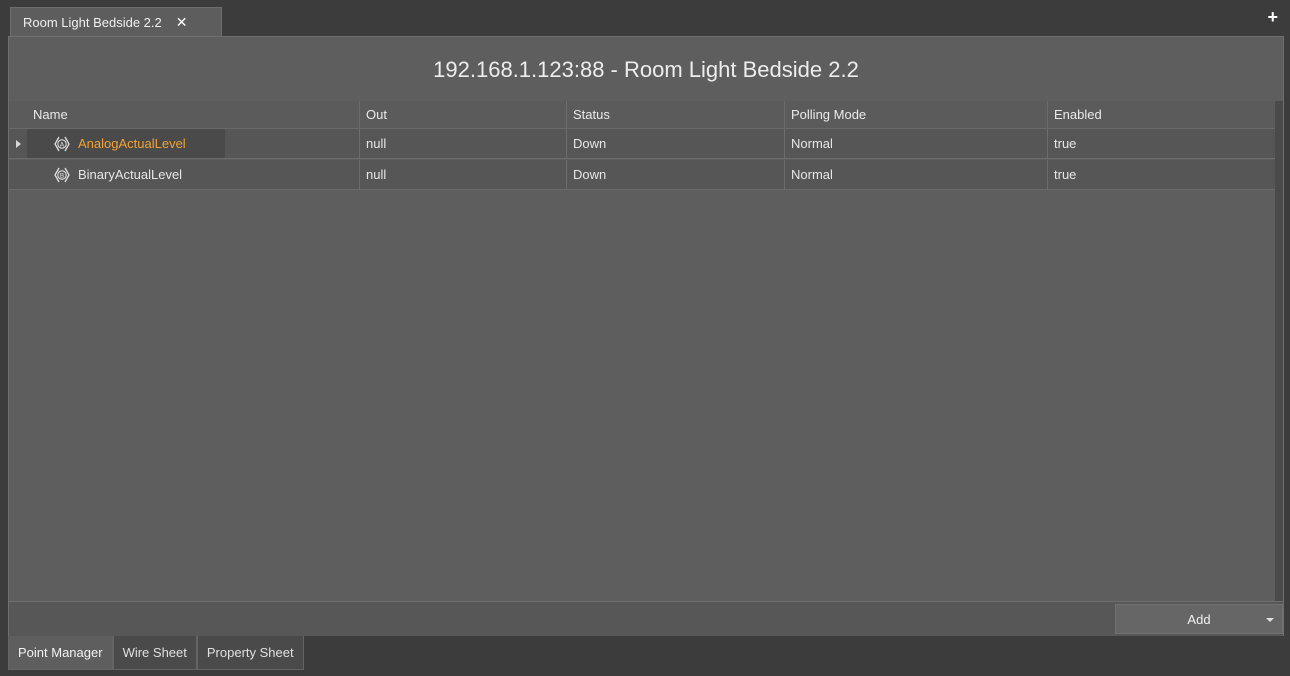 This screenshot has width=1290, height=676. I want to click on svg-text: A, so click(62, 144).